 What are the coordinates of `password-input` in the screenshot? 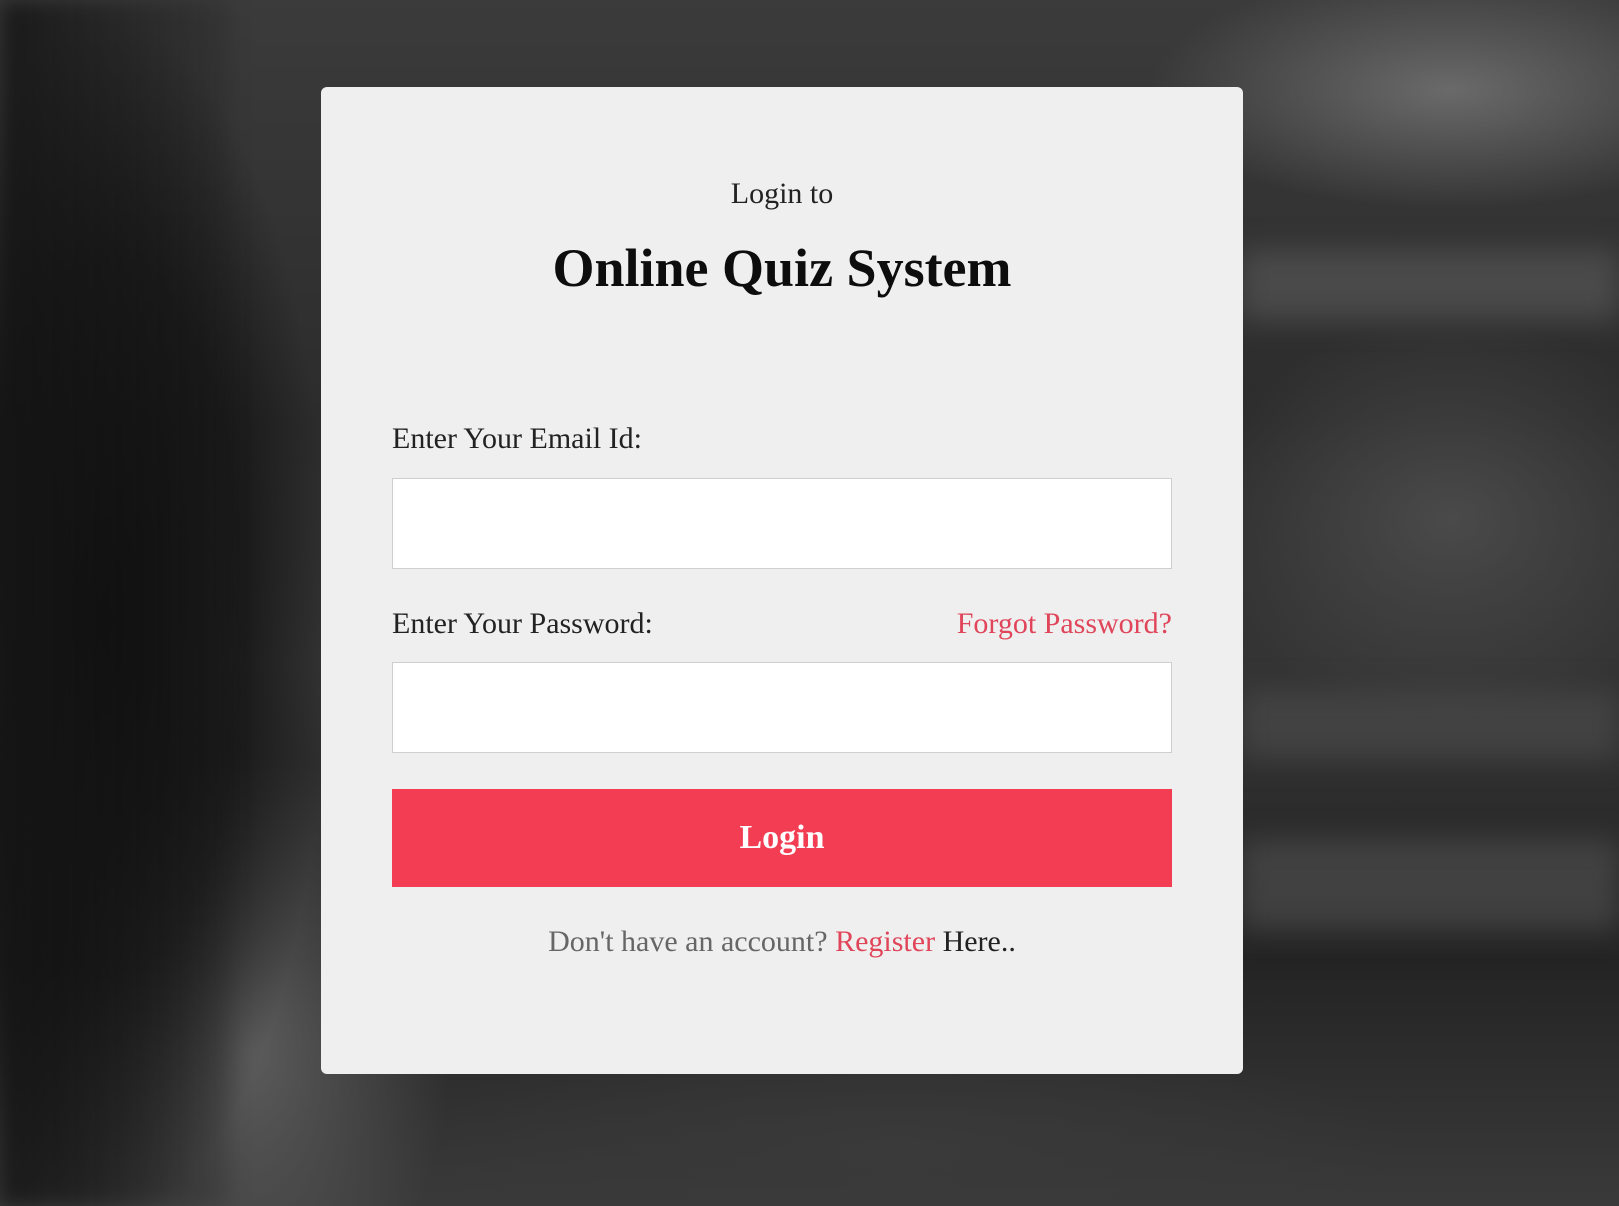 It's located at (782, 707).